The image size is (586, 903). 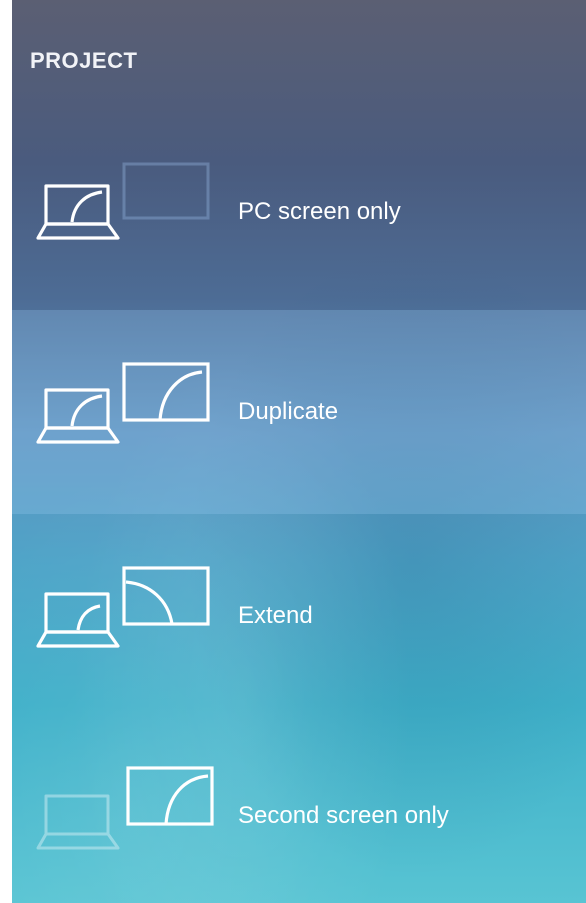 What do you see at coordinates (275, 615) in the screenshot?
I see `option-label: Extend` at bounding box center [275, 615].